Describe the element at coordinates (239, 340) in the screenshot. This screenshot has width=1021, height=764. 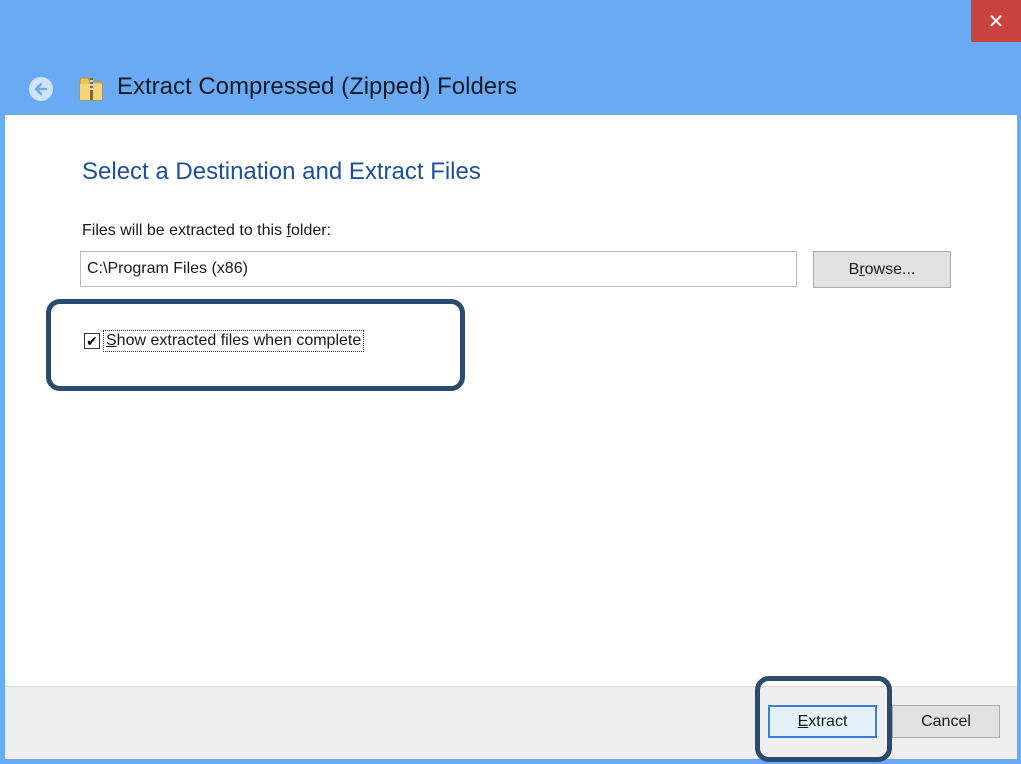
I see `show-files-label-rest: how extracted files when complete` at that location.